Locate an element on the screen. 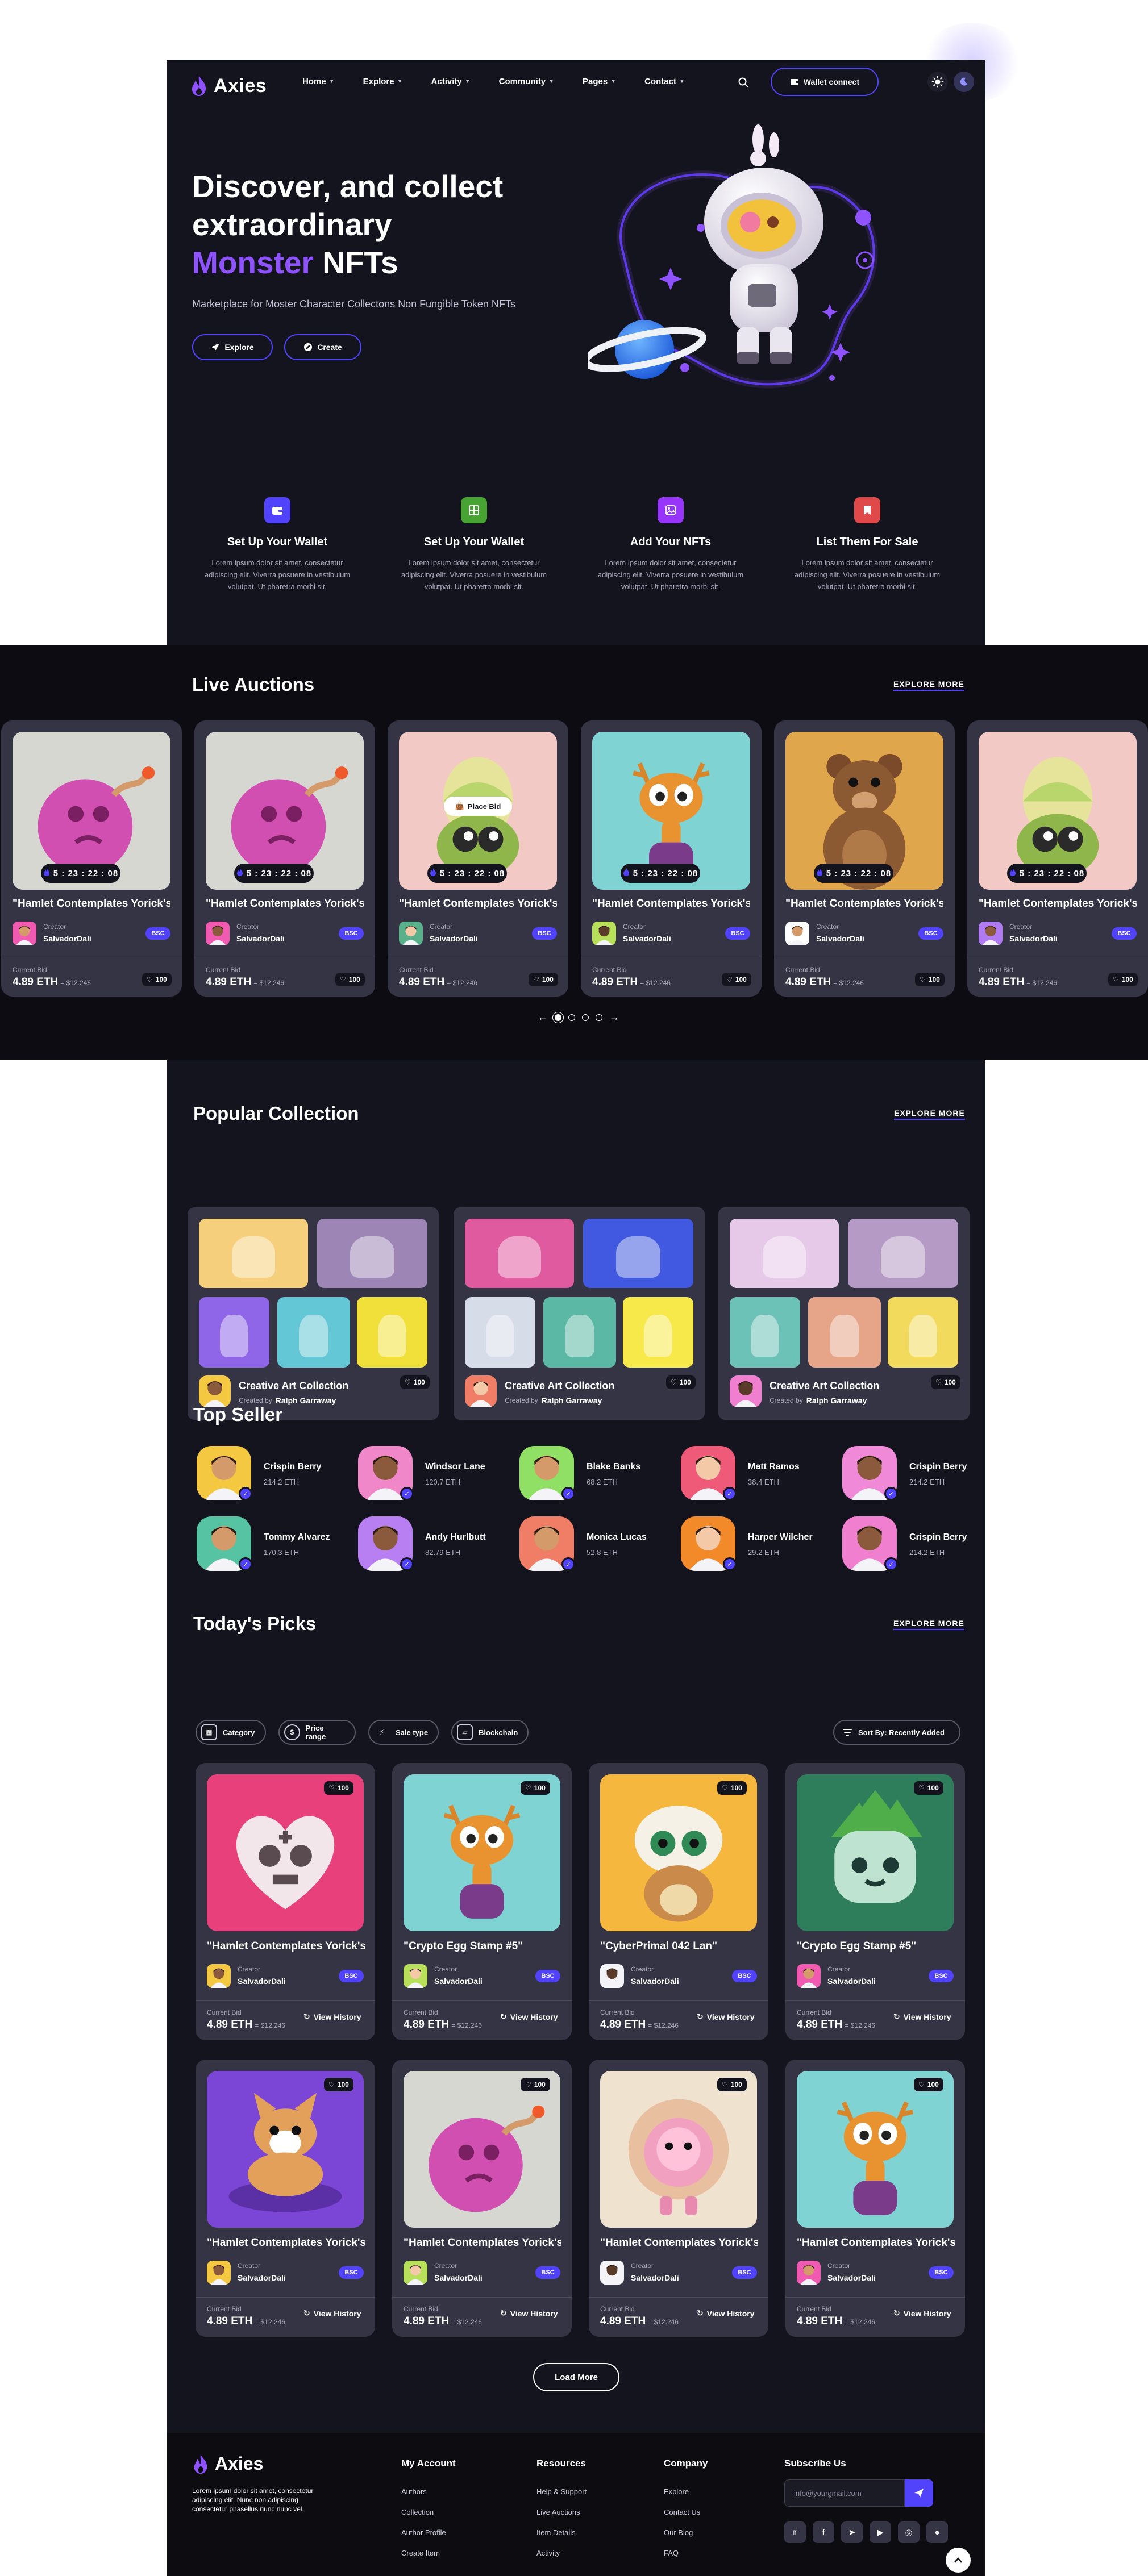 Image resolution: width=1148 pixels, height=2576 pixels. seller-item: ✓ Tommy Alvarez 170.3 ETH is located at coordinates (270, 1544).